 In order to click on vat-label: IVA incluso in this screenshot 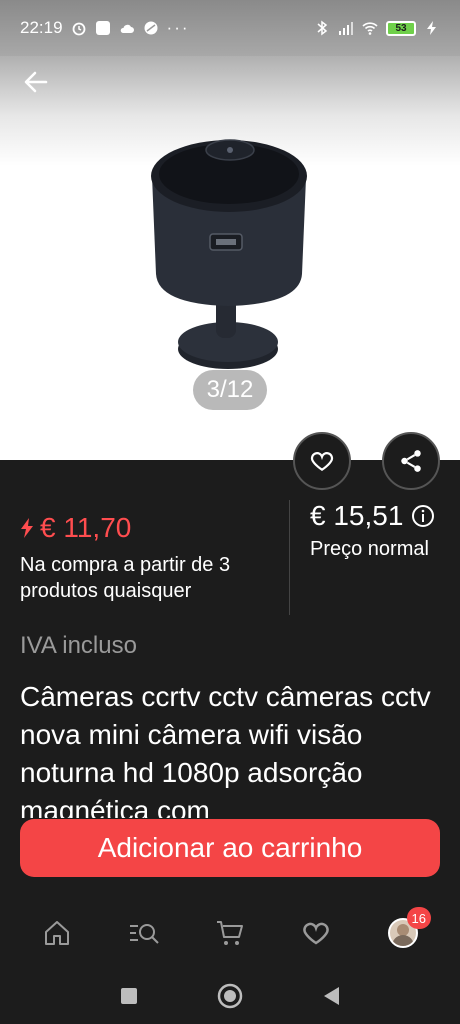, I will do `click(78, 645)`.